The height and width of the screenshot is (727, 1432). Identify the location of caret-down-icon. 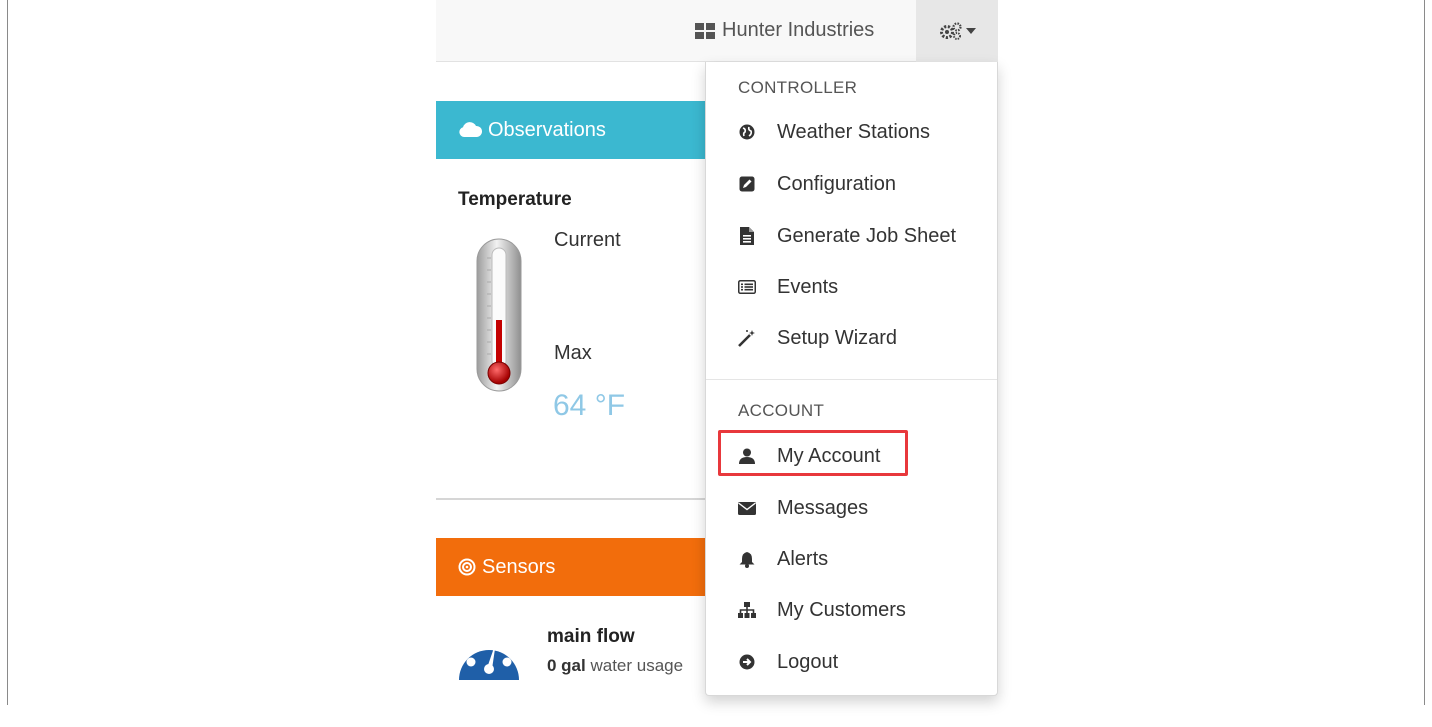
(970, 31).